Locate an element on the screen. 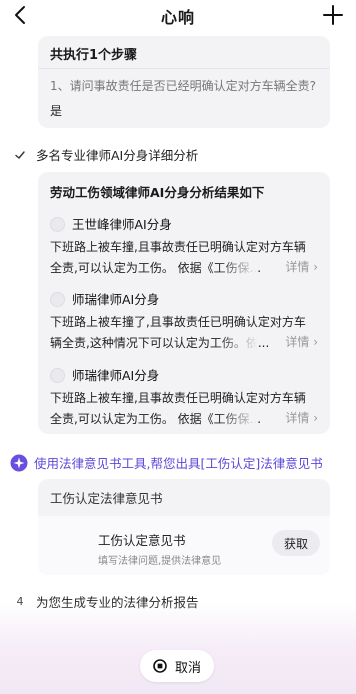 The height and width of the screenshot is (694, 356). sparkle-icon is located at coordinates (19, 462).